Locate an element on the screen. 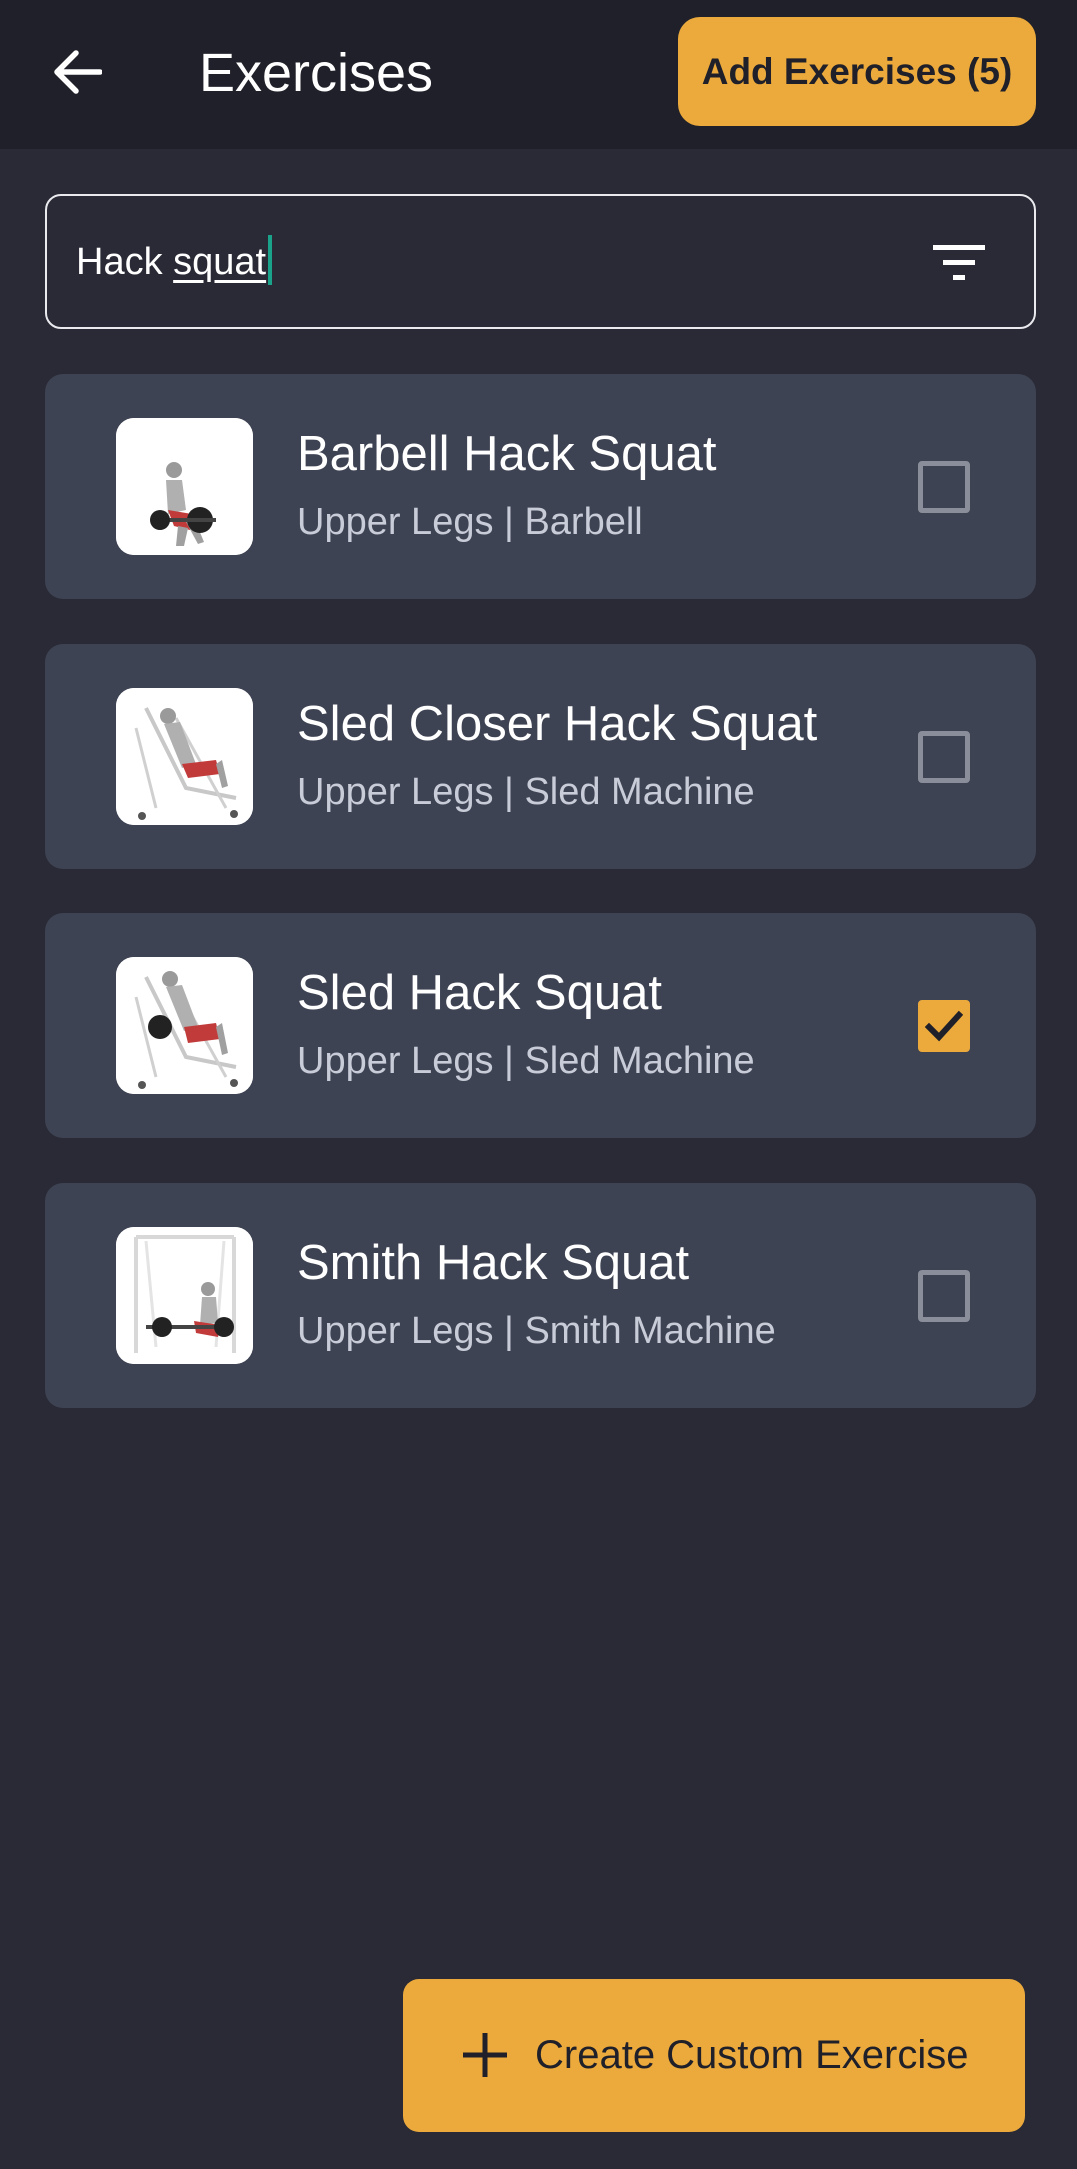 The image size is (1077, 2169). search-field: Hack squat is located at coordinates (540, 261).